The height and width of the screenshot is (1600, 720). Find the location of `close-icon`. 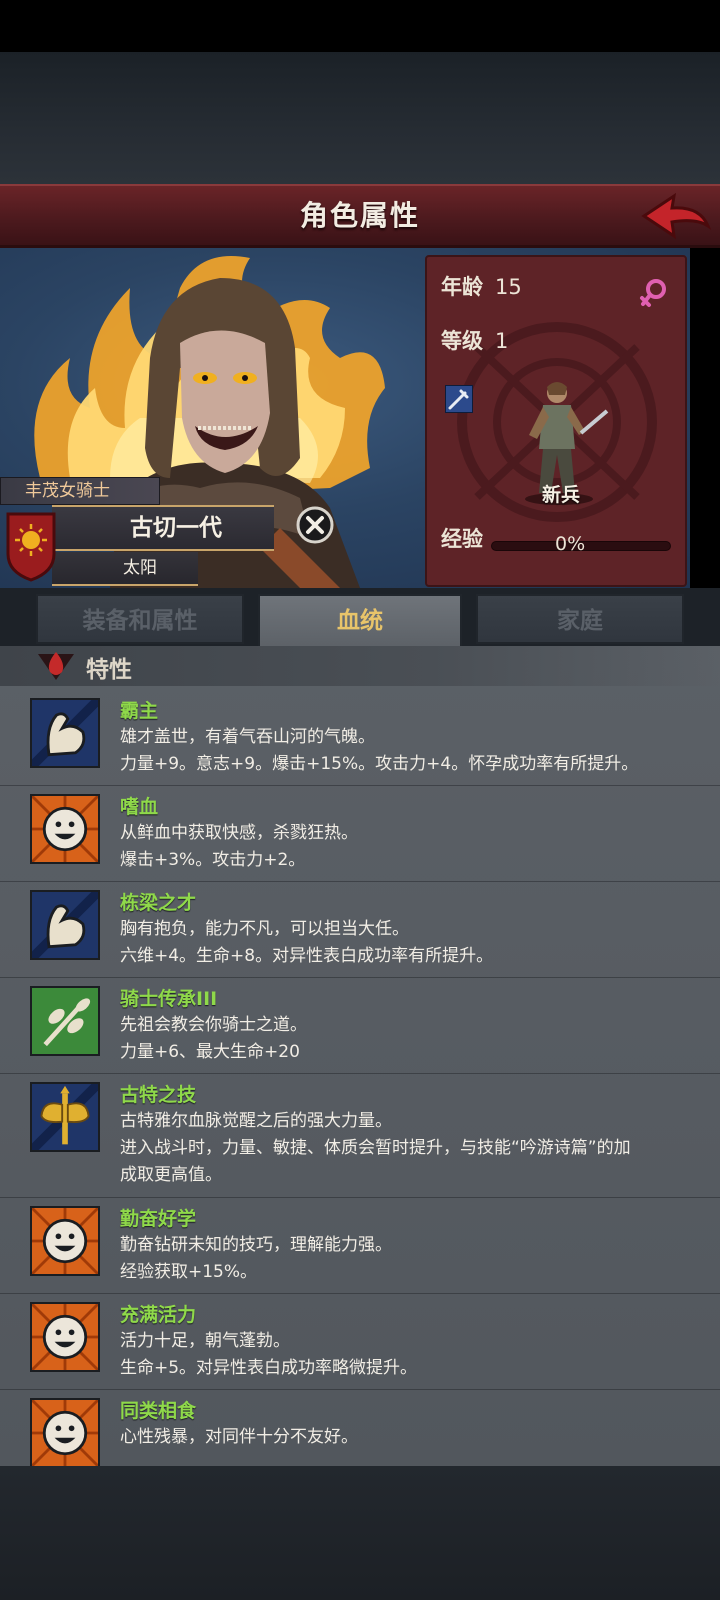

close-icon is located at coordinates (315, 525).